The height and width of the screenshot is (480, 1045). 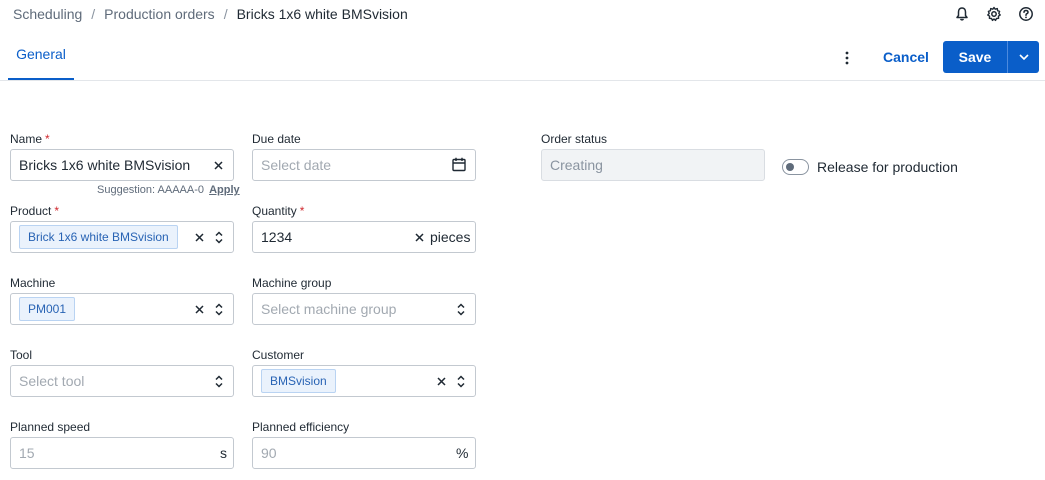 What do you see at coordinates (277, 237) in the screenshot?
I see `quantity-value: 1234` at bounding box center [277, 237].